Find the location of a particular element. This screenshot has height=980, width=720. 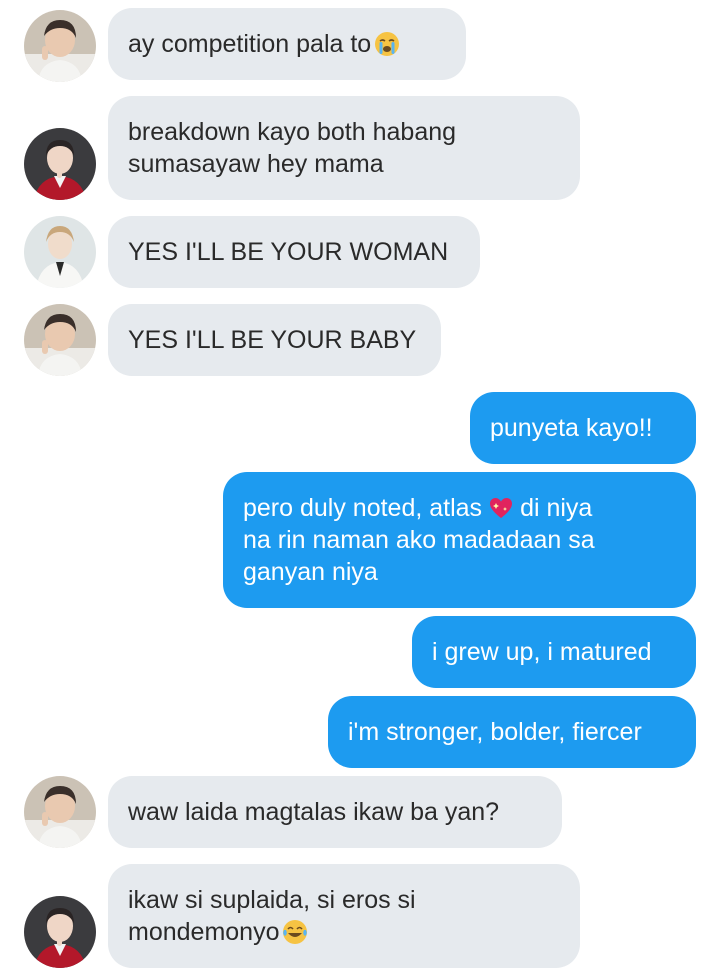

tears-of-joy-emoji-icon is located at coordinates (295, 932).